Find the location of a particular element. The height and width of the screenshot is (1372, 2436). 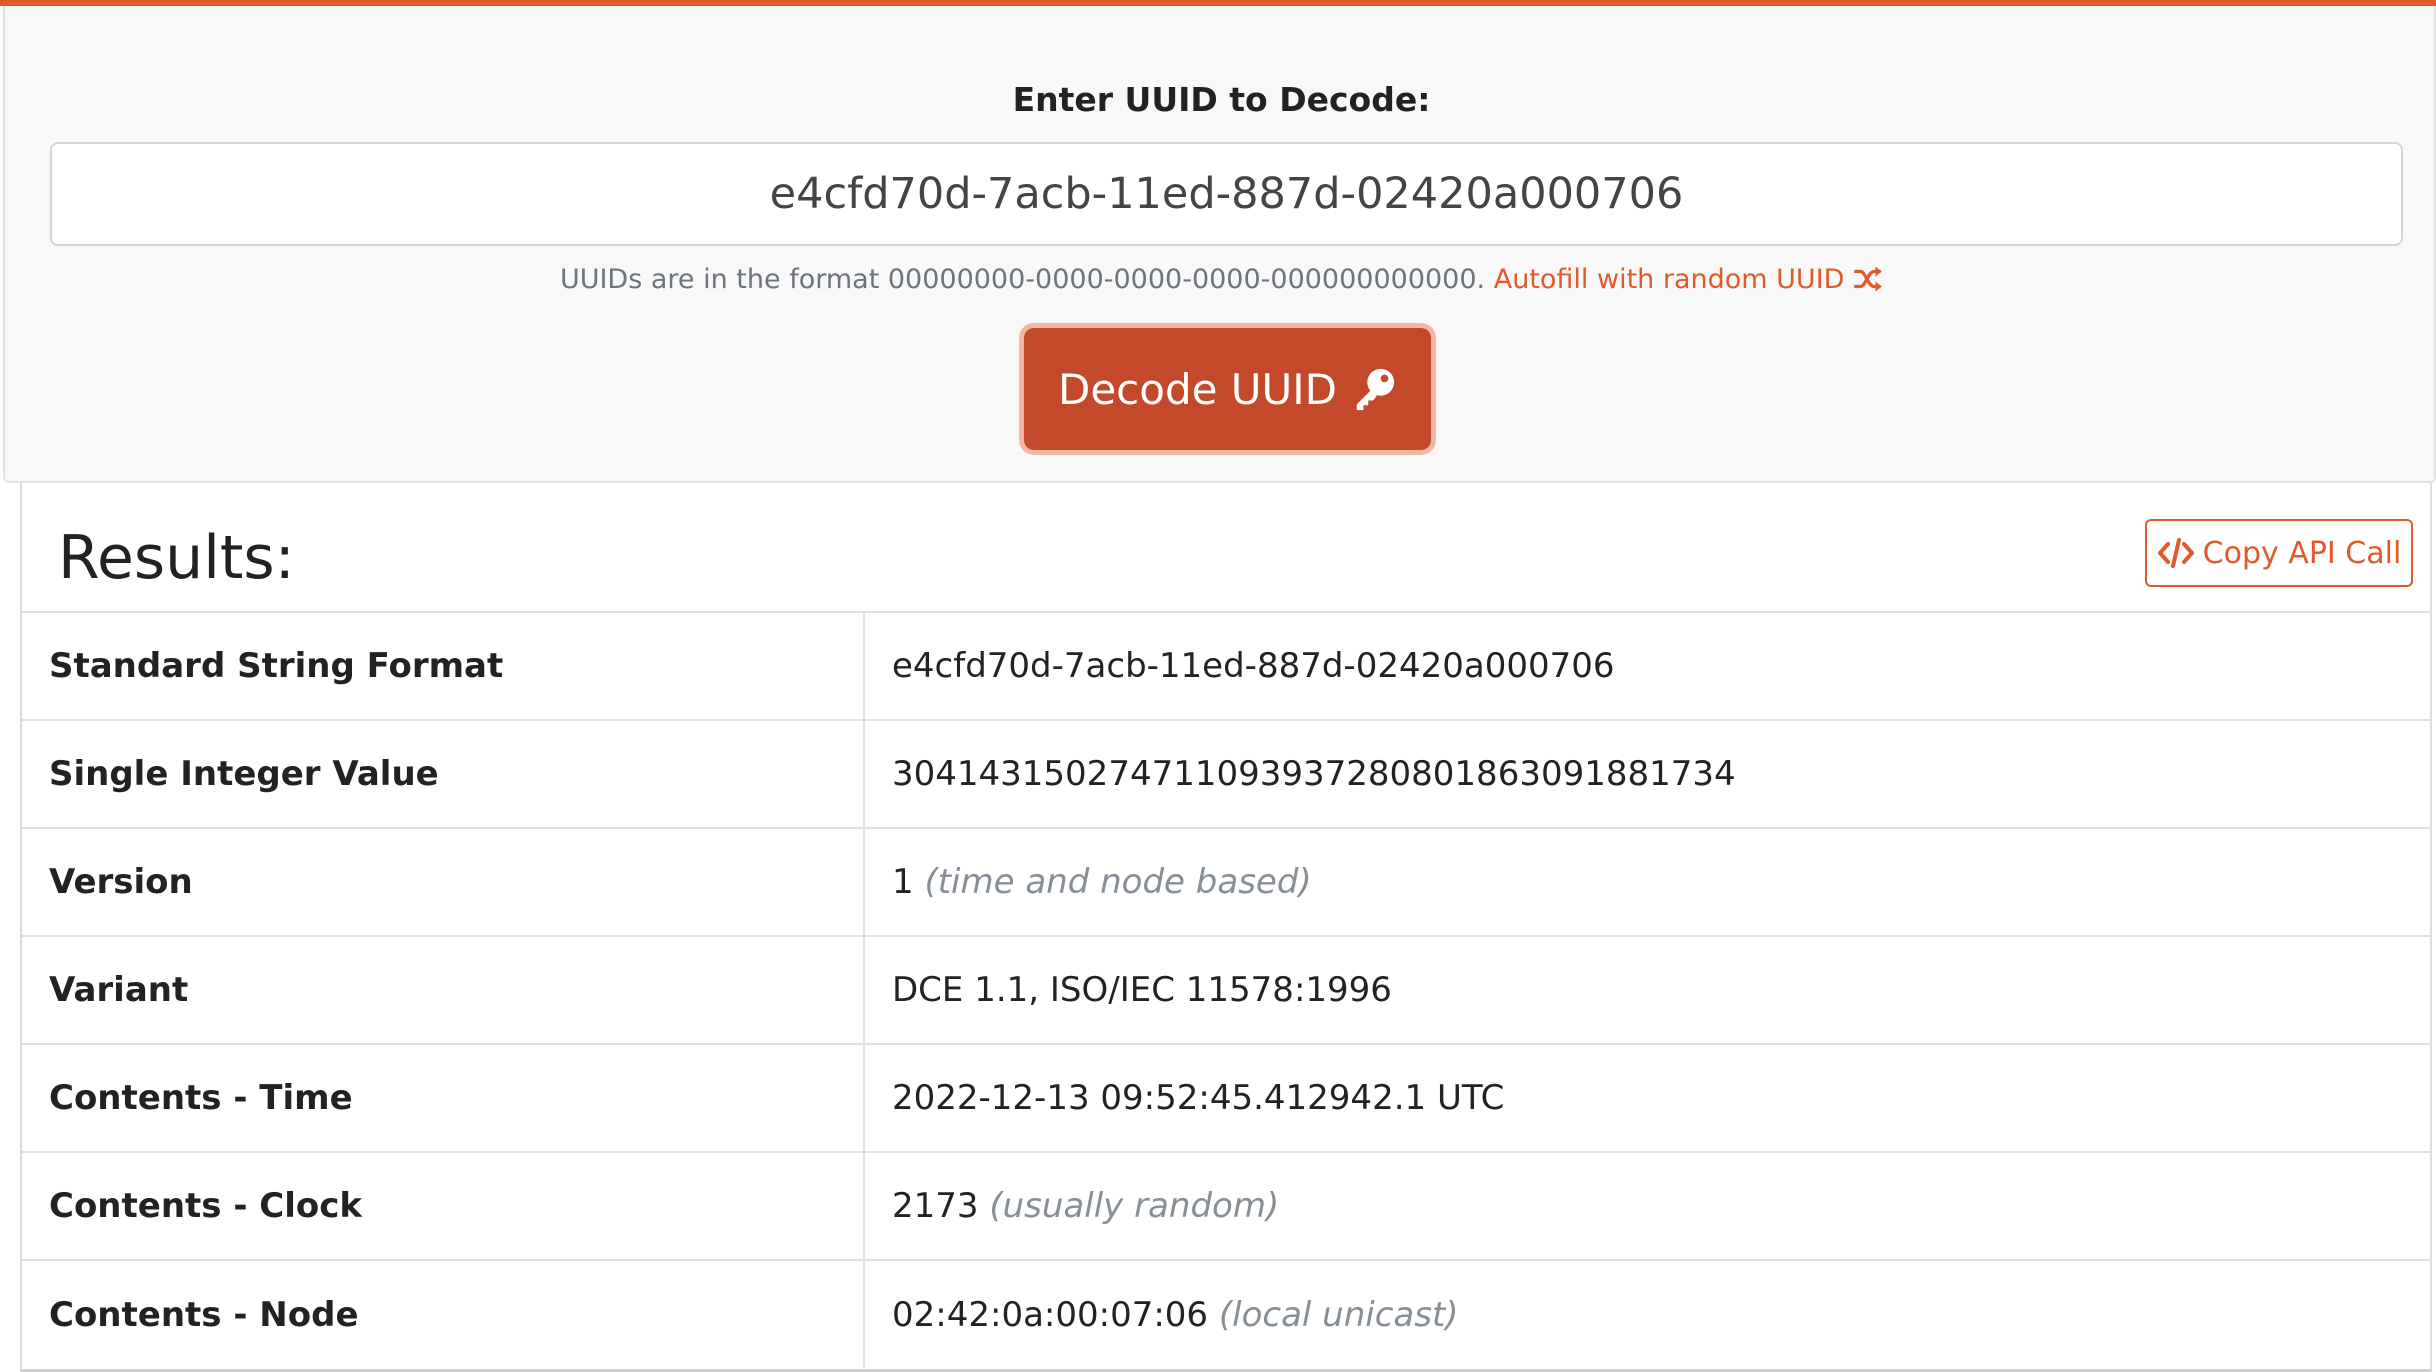

row-value-cell: 2173 (usually random) is located at coordinates (1647, 1205).